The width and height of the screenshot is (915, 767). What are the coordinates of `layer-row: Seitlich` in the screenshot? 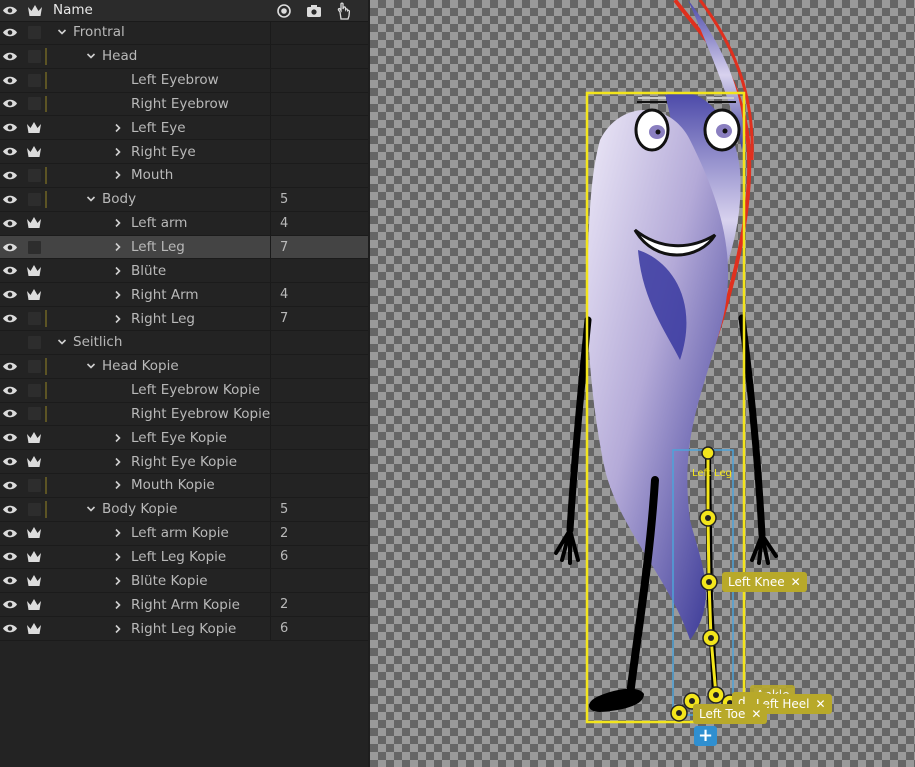 It's located at (184, 342).